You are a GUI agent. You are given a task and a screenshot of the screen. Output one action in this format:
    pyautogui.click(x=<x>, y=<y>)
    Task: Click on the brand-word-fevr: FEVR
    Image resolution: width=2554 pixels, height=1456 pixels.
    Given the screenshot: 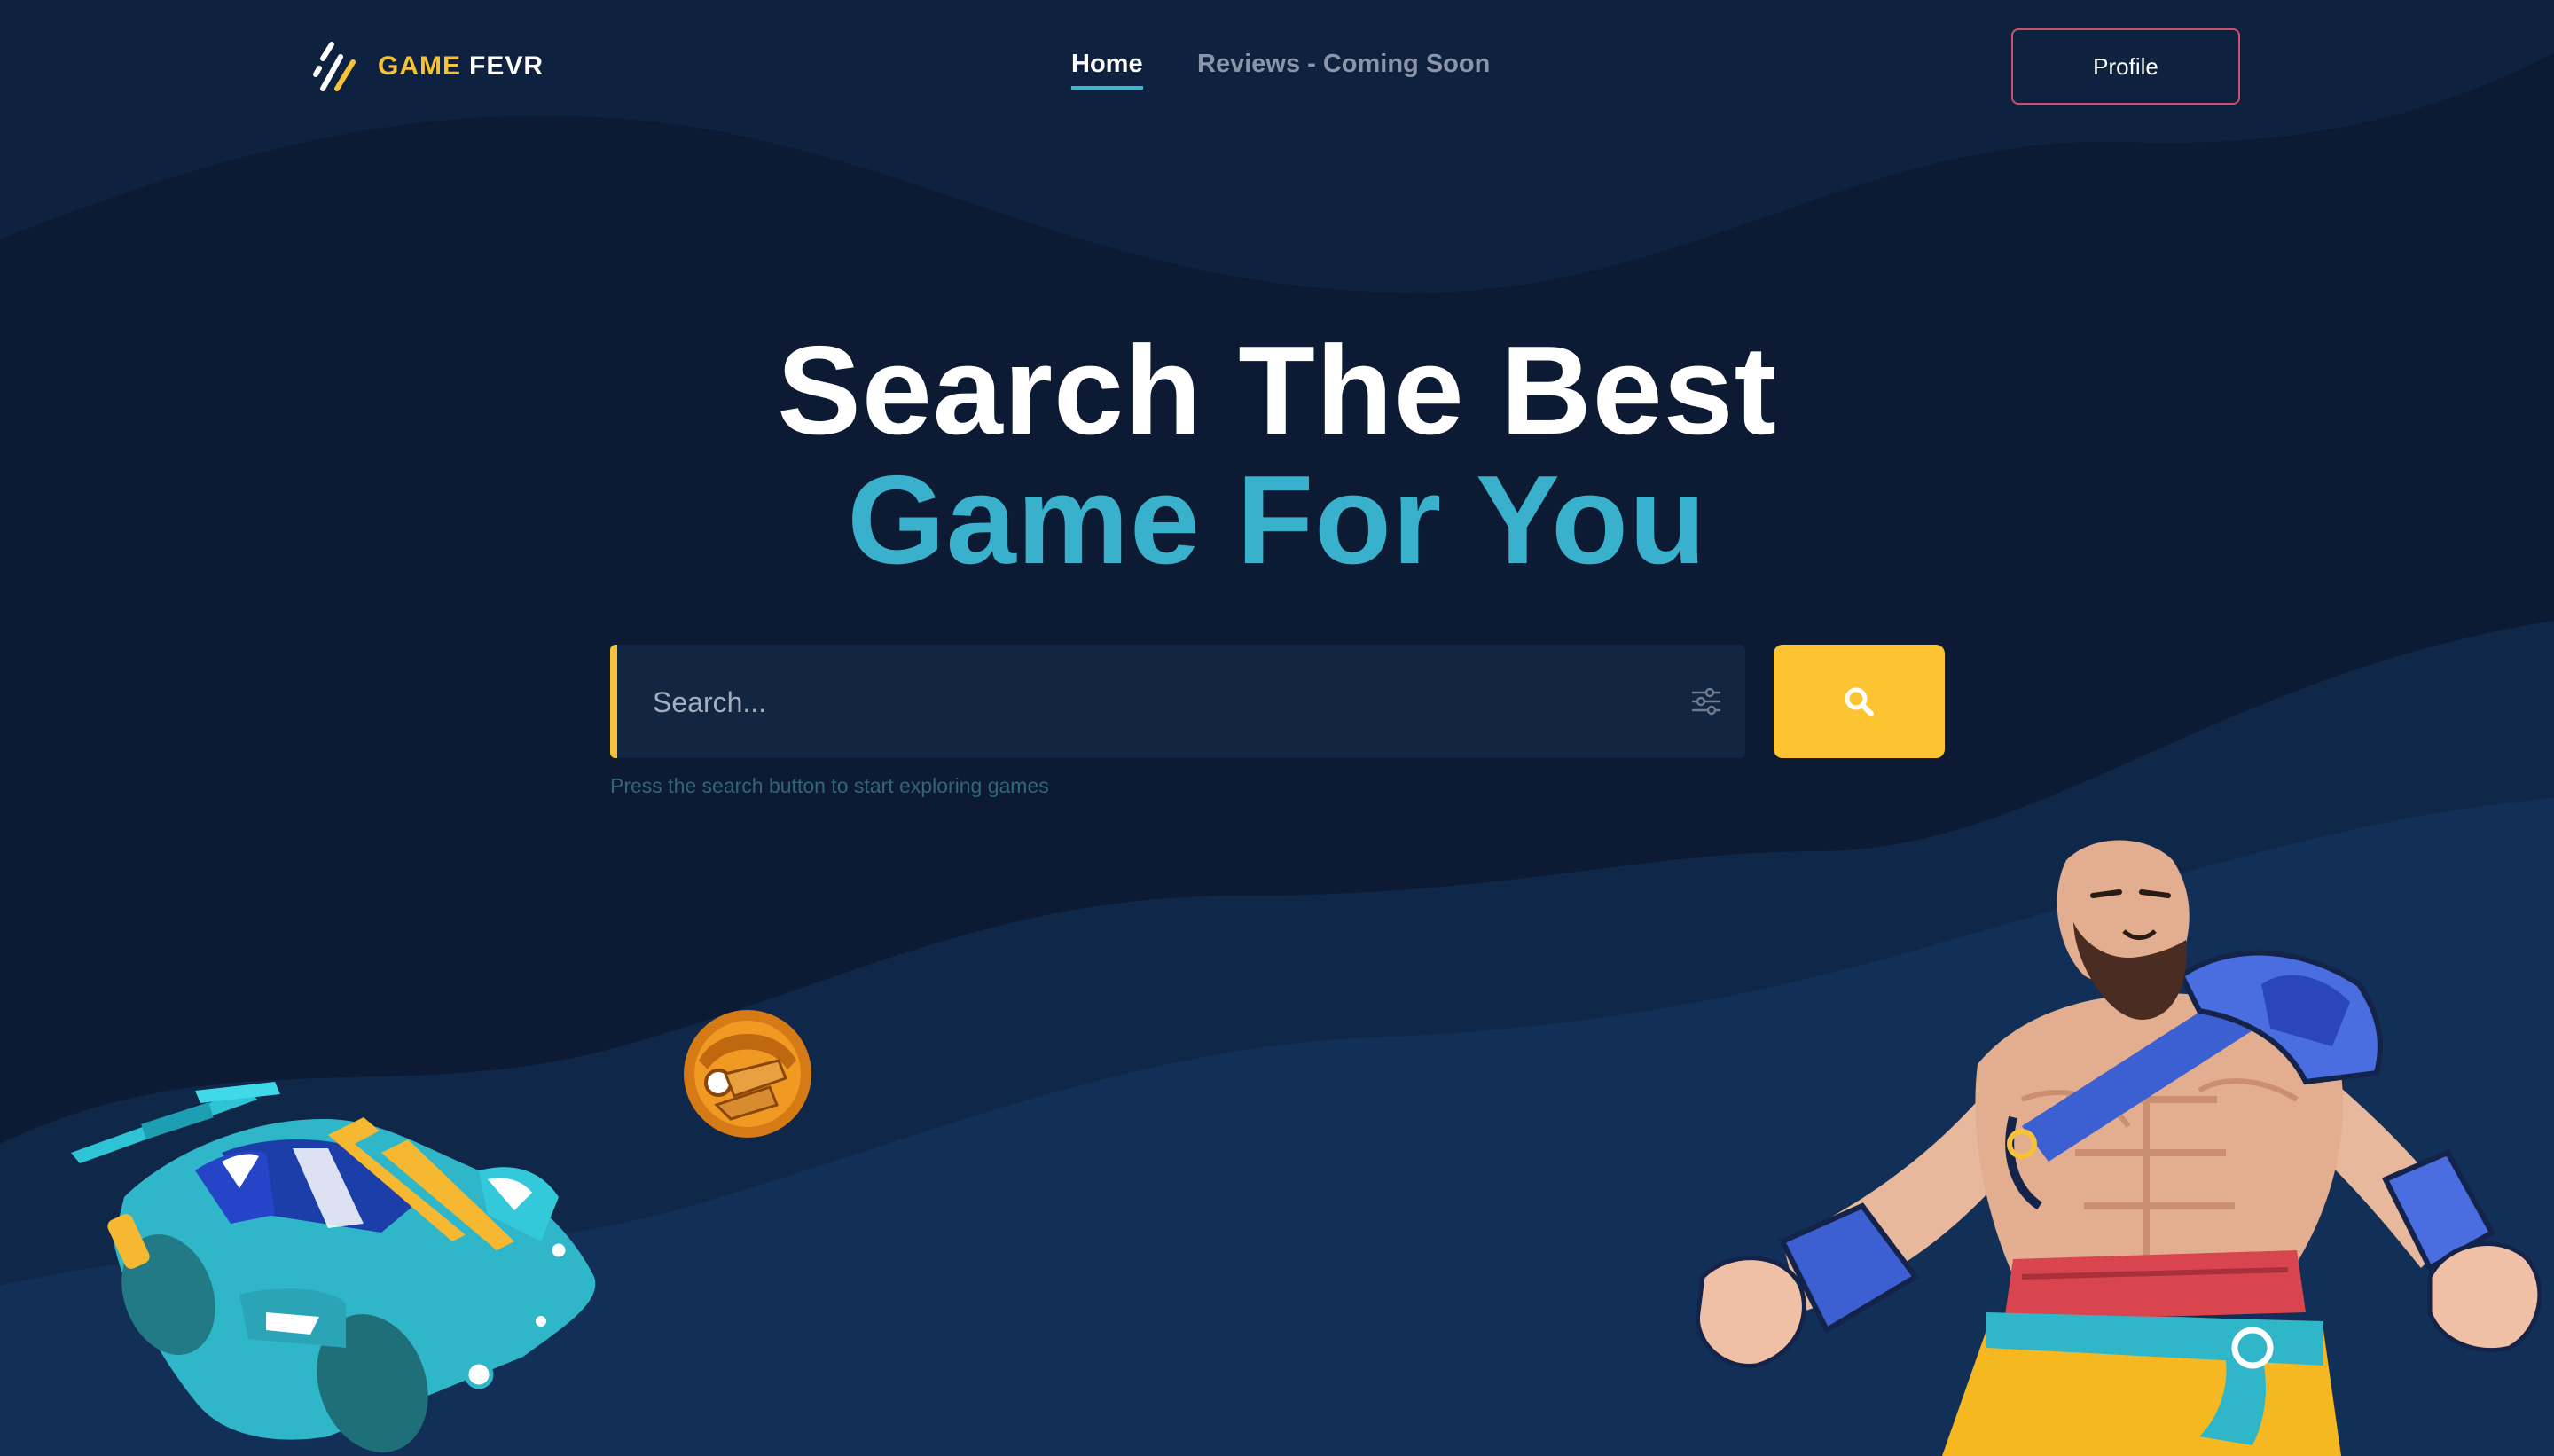 What is the action you would take?
    pyautogui.click(x=506, y=66)
    